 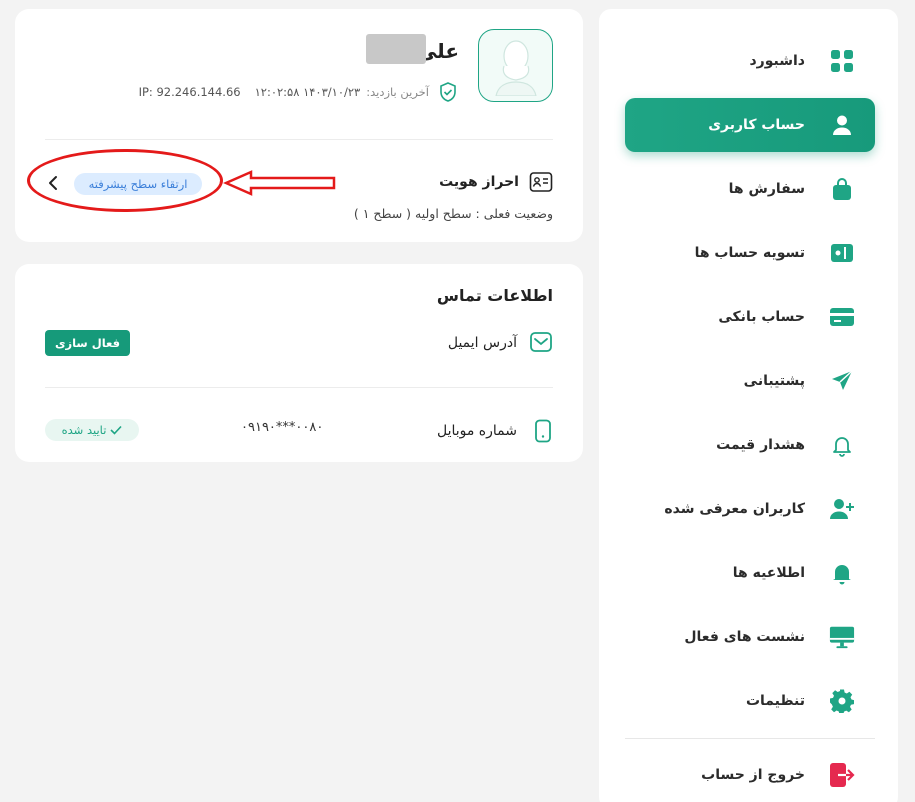 I want to click on sidebar-item-orders: سفارش ها, so click(x=750, y=189).